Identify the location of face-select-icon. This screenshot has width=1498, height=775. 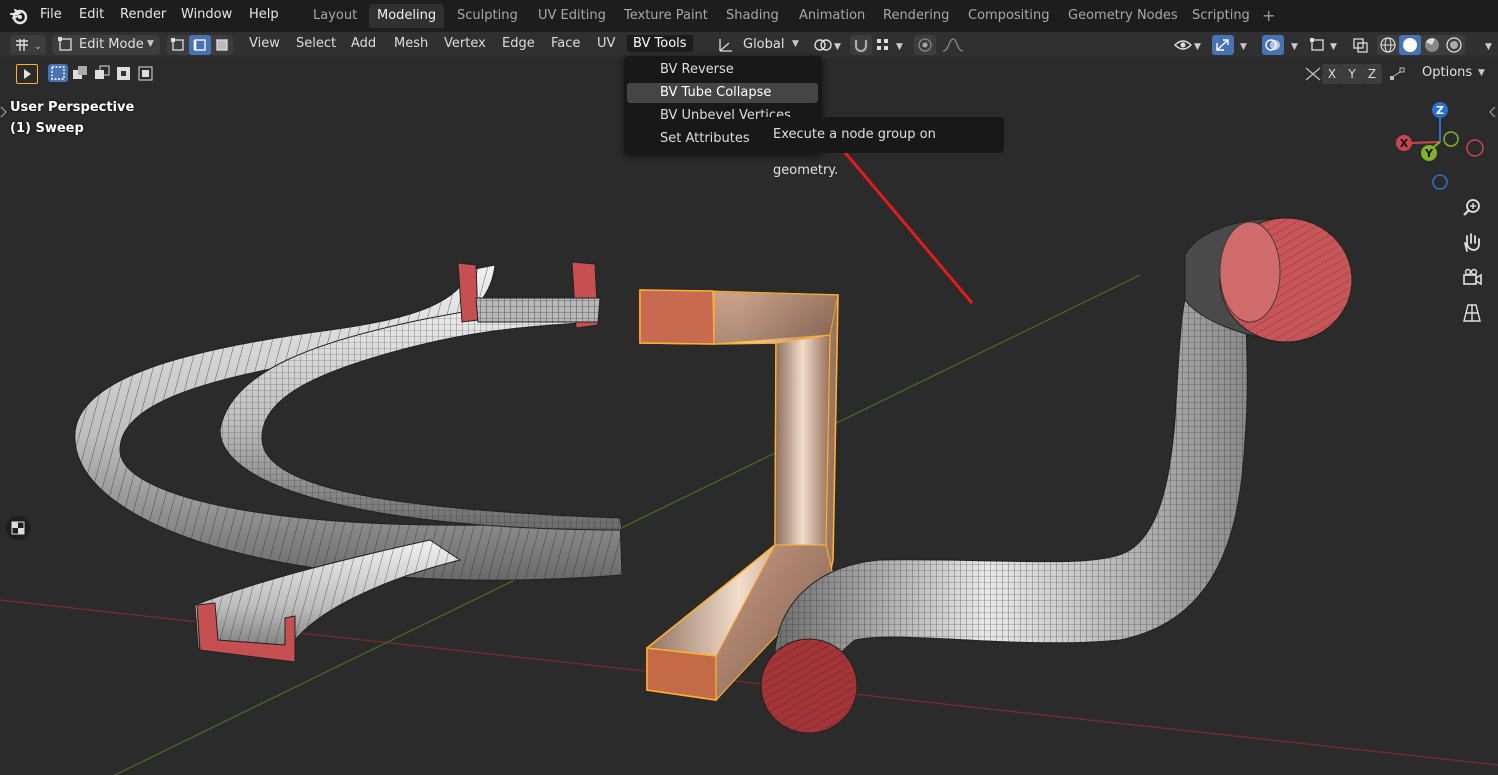
(222, 45).